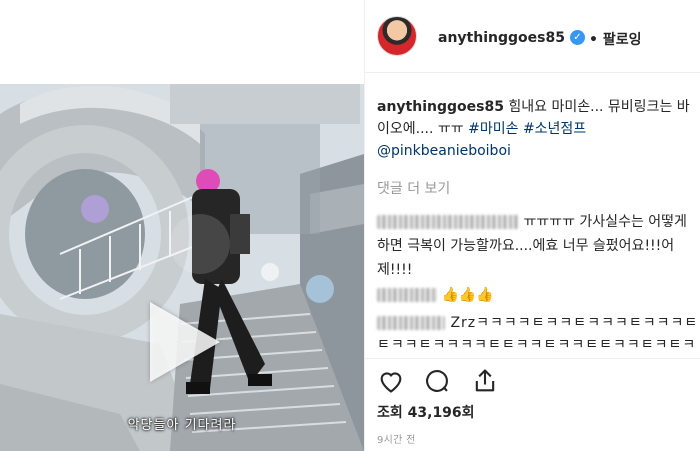 The image size is (700, 451). I want to click on post-header: anythinggoes85 ✓ • 팔로잉, so click(532, 36).